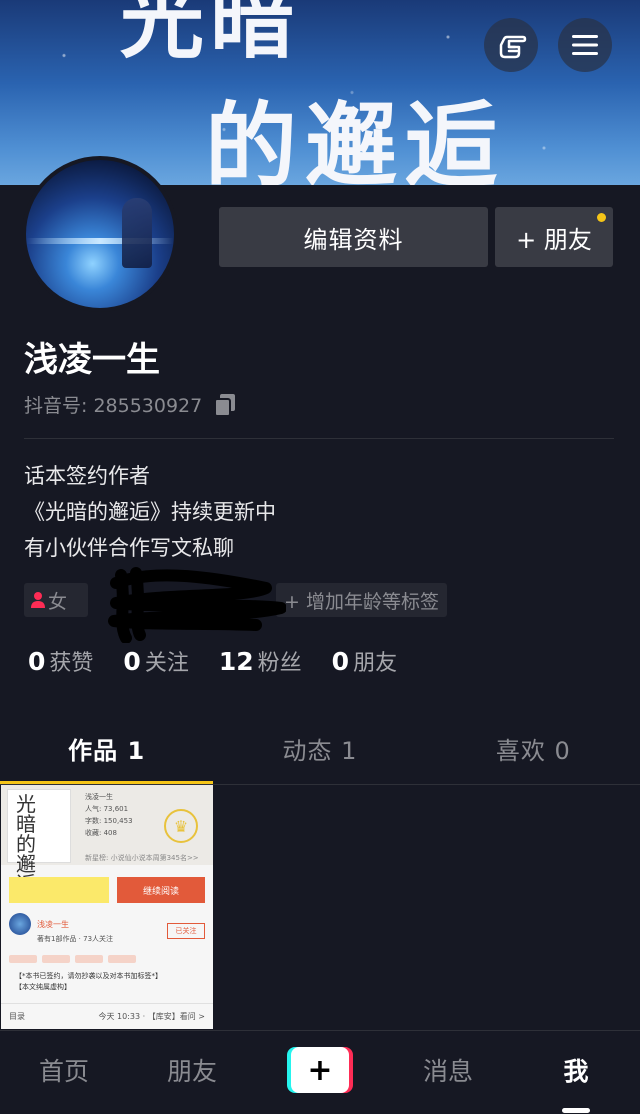 This screenshot has height=1114, width=640. What do you see at coordinates (64, 1070) in the screenshot?
I see `nav-home: 首页` at bounding box center [64, 1070].